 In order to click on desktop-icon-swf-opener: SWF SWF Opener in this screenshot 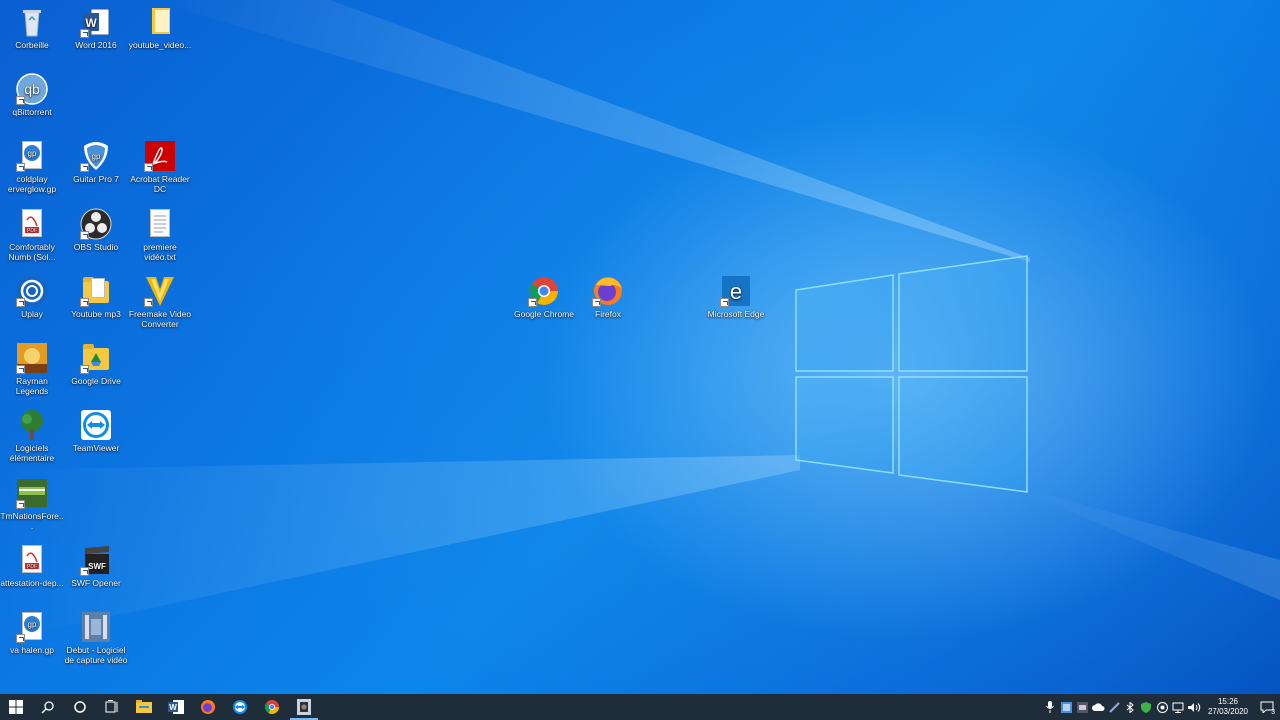, I will do `click(96, 566)`.